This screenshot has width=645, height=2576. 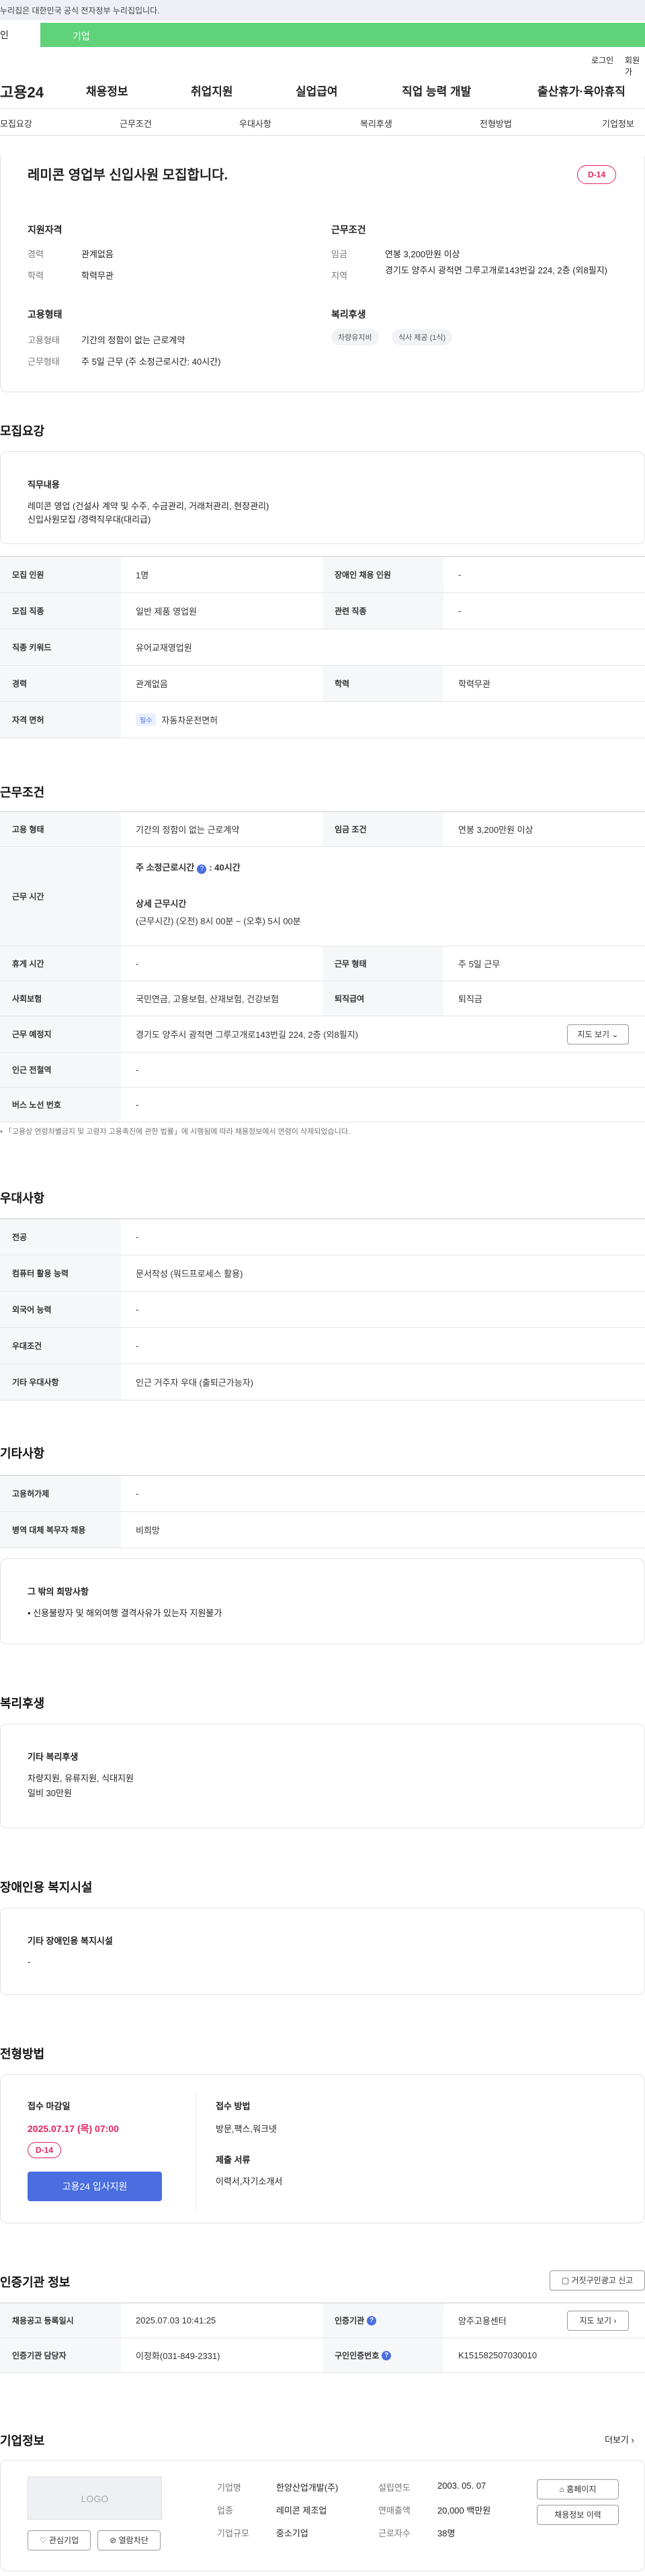 What do you see at coordinates (59, 2540) in the screenshot?
I see `favorite-company-button: ♡ 관심기업` at bounding box center [59, 2540].